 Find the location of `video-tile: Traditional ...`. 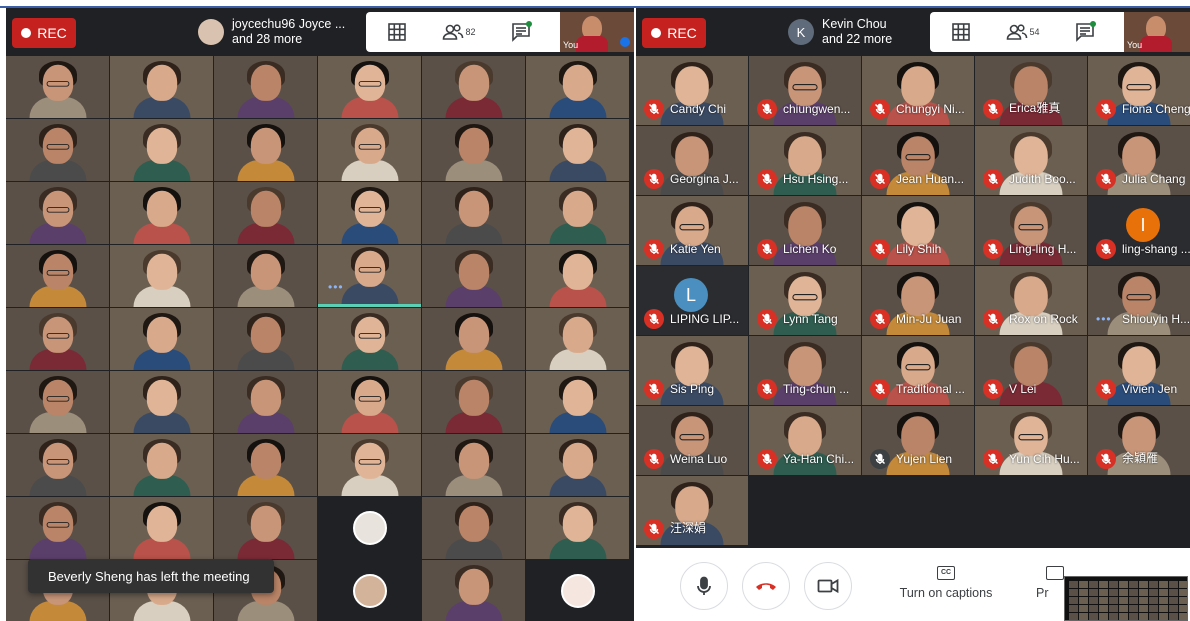

video-tile: Traditional ... is located at coordinates (918, 370).